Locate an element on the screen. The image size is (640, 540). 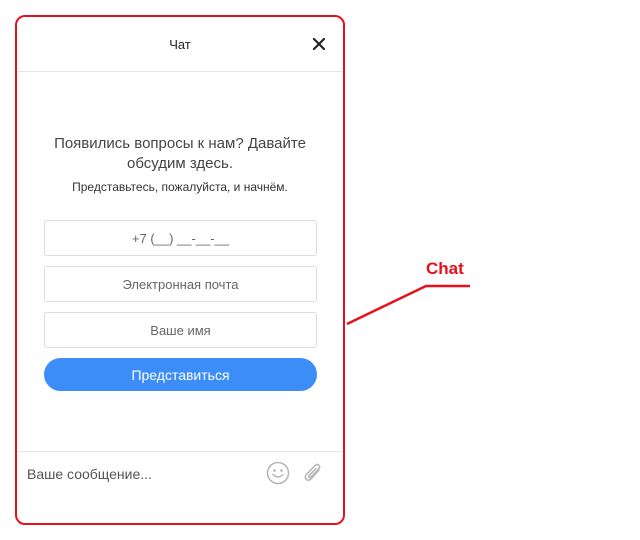
callout-label: Chat is located at coordinates (445, 268).